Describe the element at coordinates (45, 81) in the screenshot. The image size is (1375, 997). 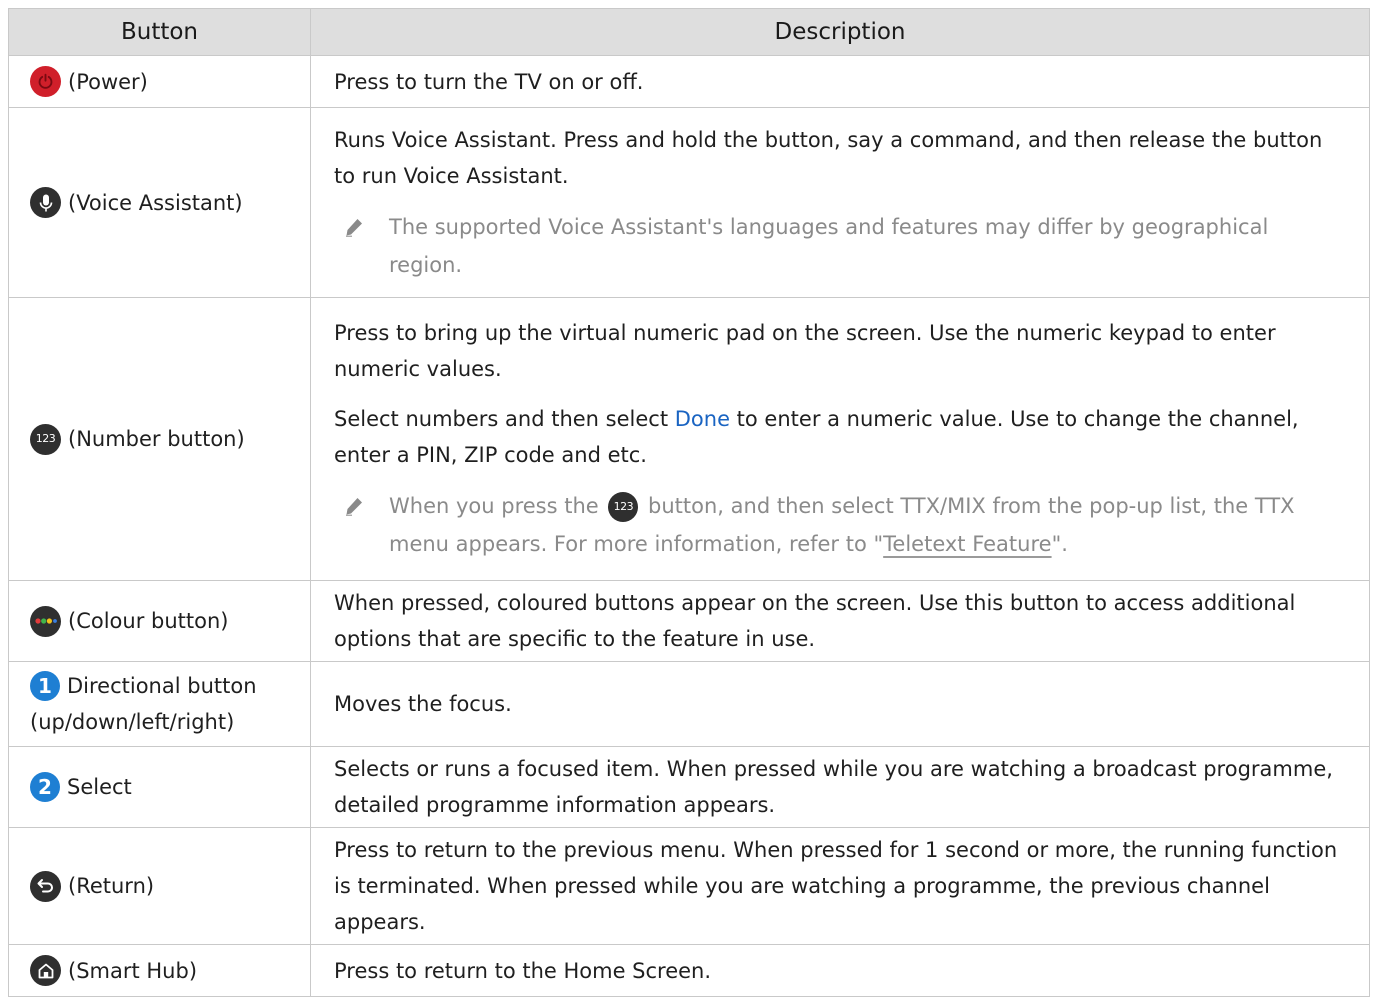
I see `power-icon` at that location.